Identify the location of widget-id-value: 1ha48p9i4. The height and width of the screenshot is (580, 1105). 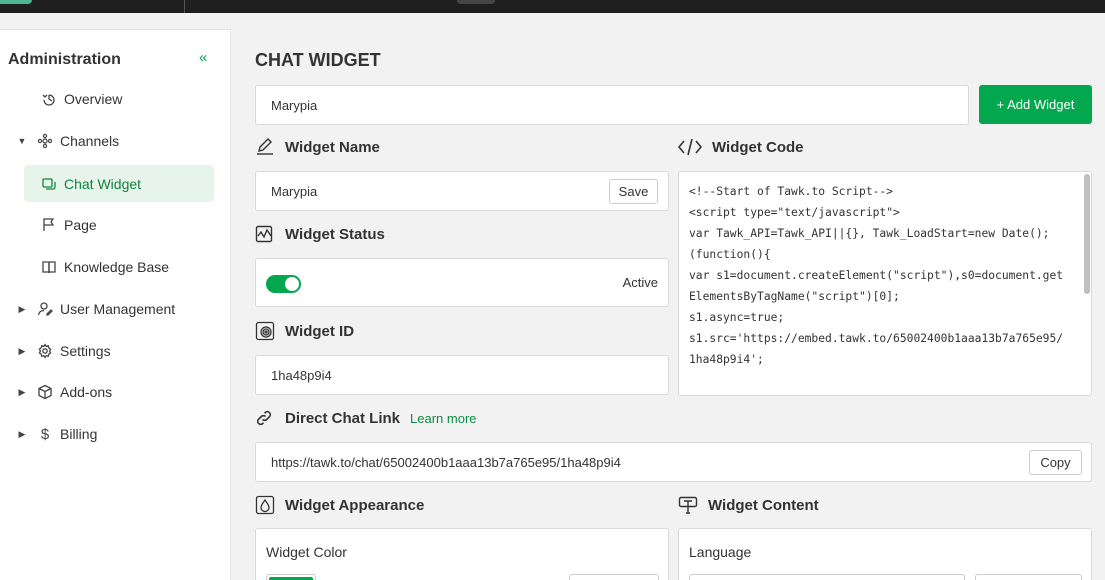
(301, 375).